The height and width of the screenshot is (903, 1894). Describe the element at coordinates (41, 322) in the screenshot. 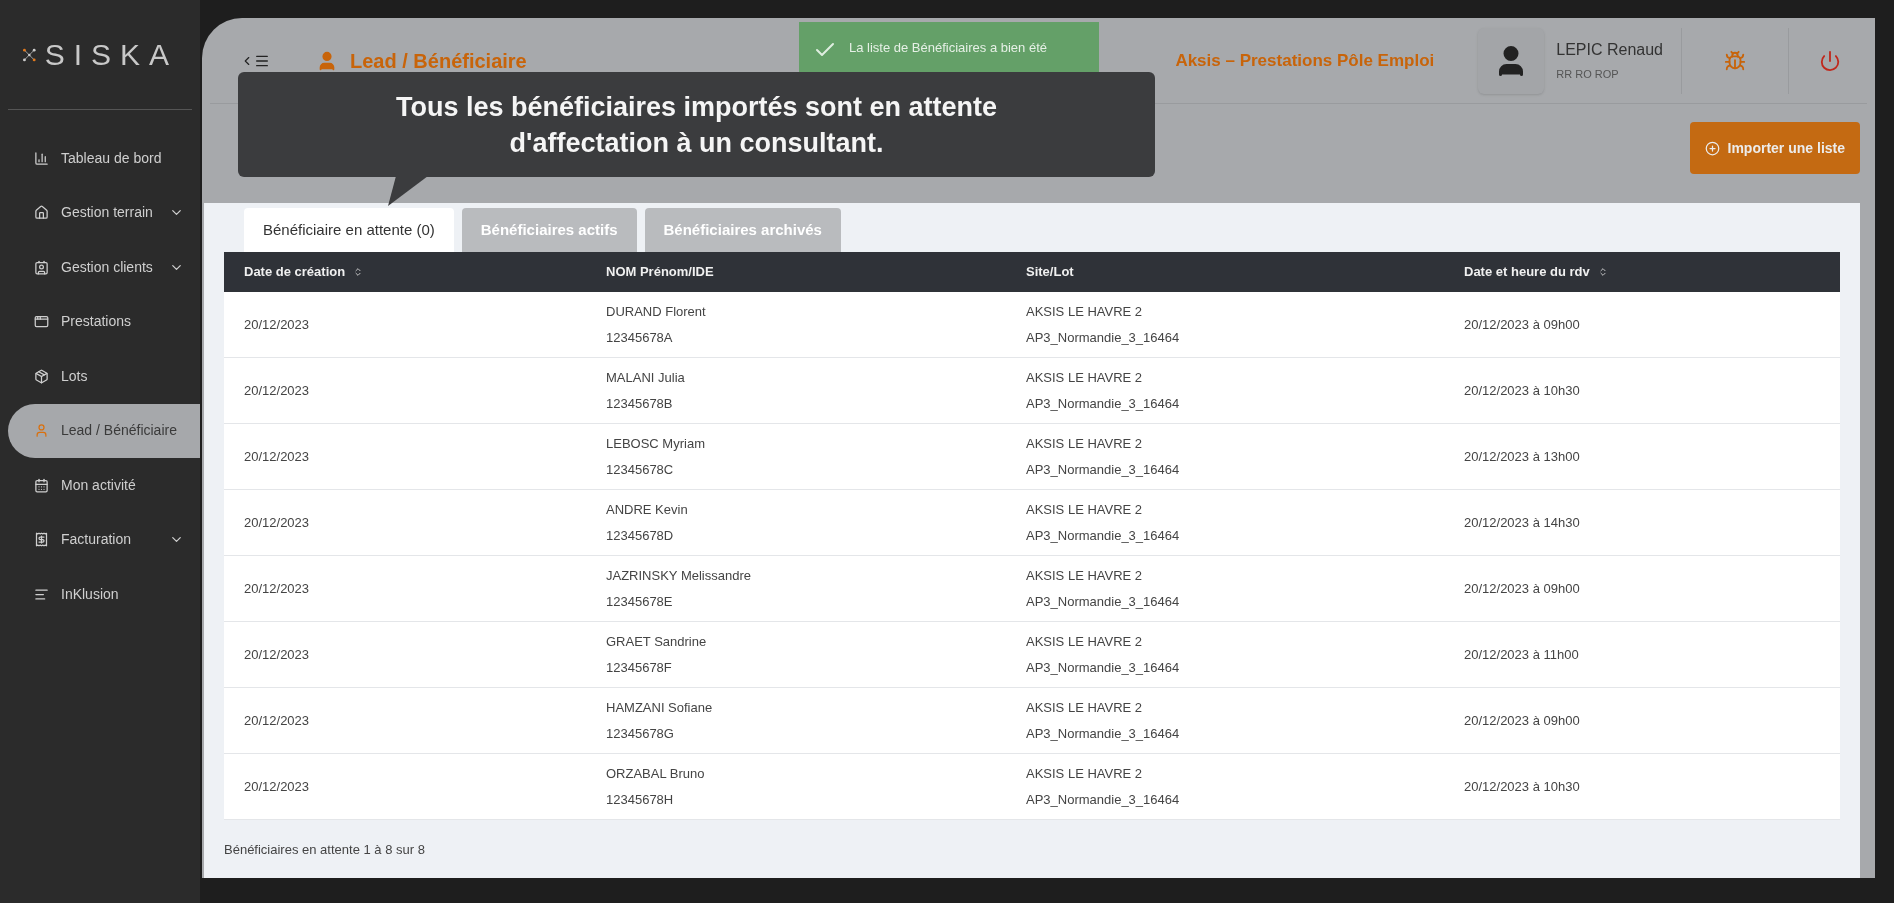

I see `window-icon` at that location.